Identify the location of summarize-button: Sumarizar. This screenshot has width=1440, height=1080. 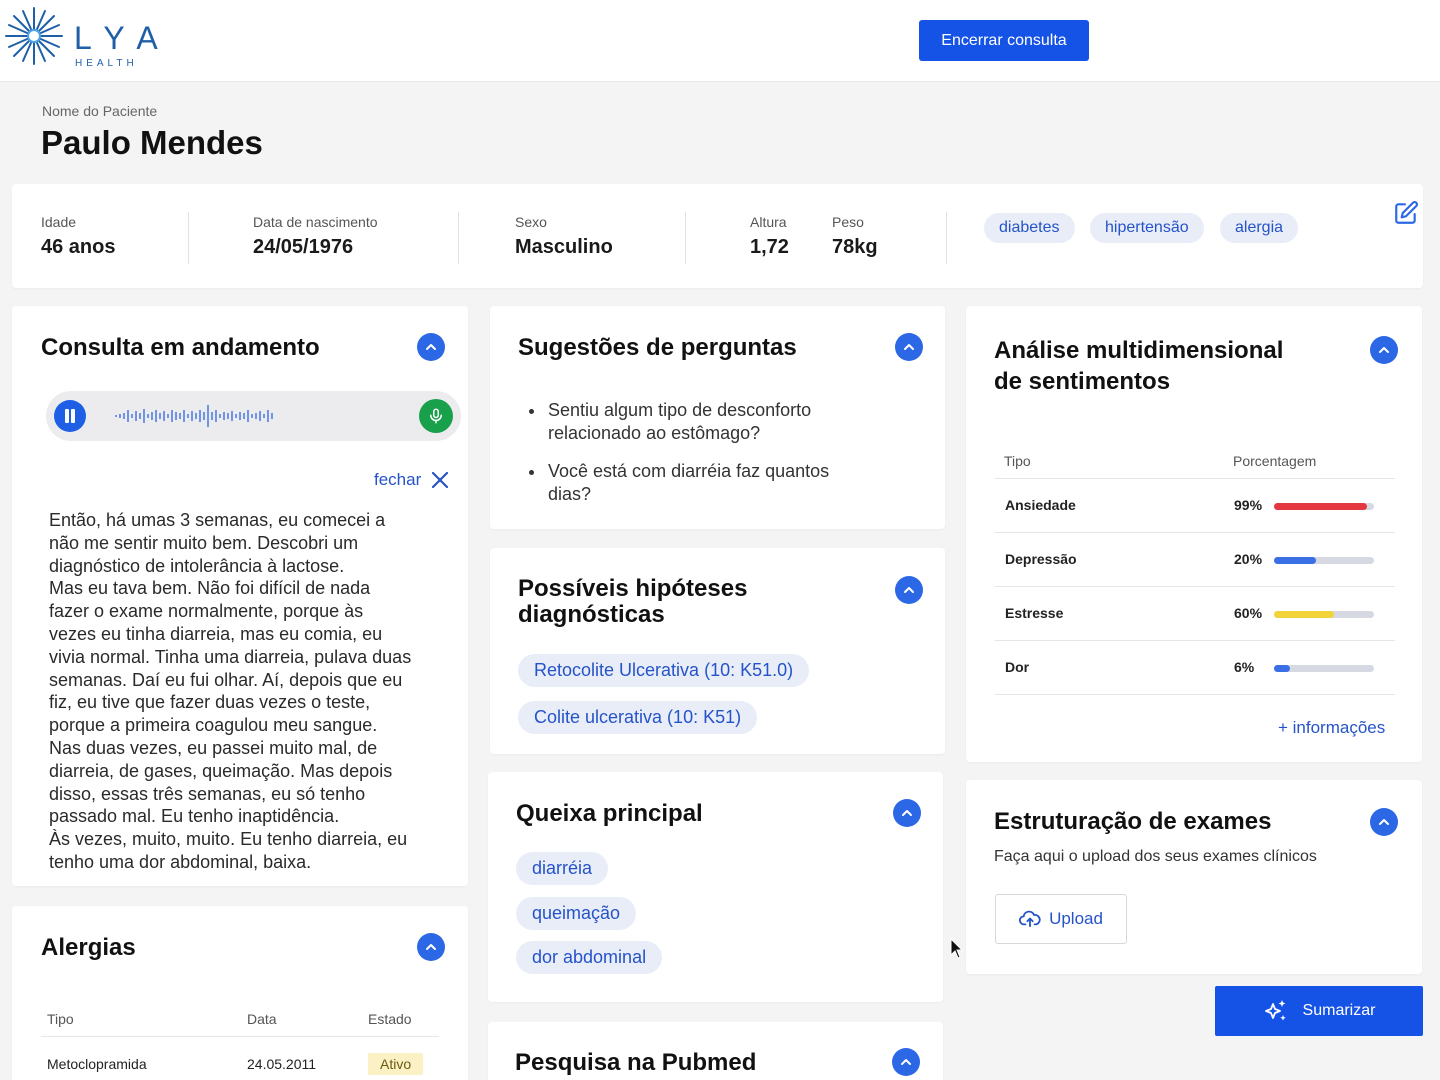
(1319, 1011).